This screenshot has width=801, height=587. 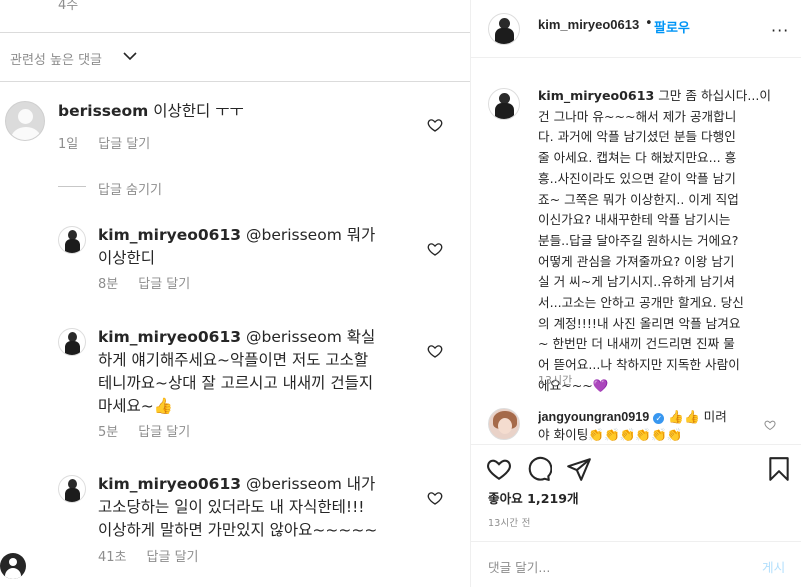 What do you see at coordinates (659, 418) in the screenshot?
I see `verified-badge-icon: ✓` at bounding box center [659, 418].